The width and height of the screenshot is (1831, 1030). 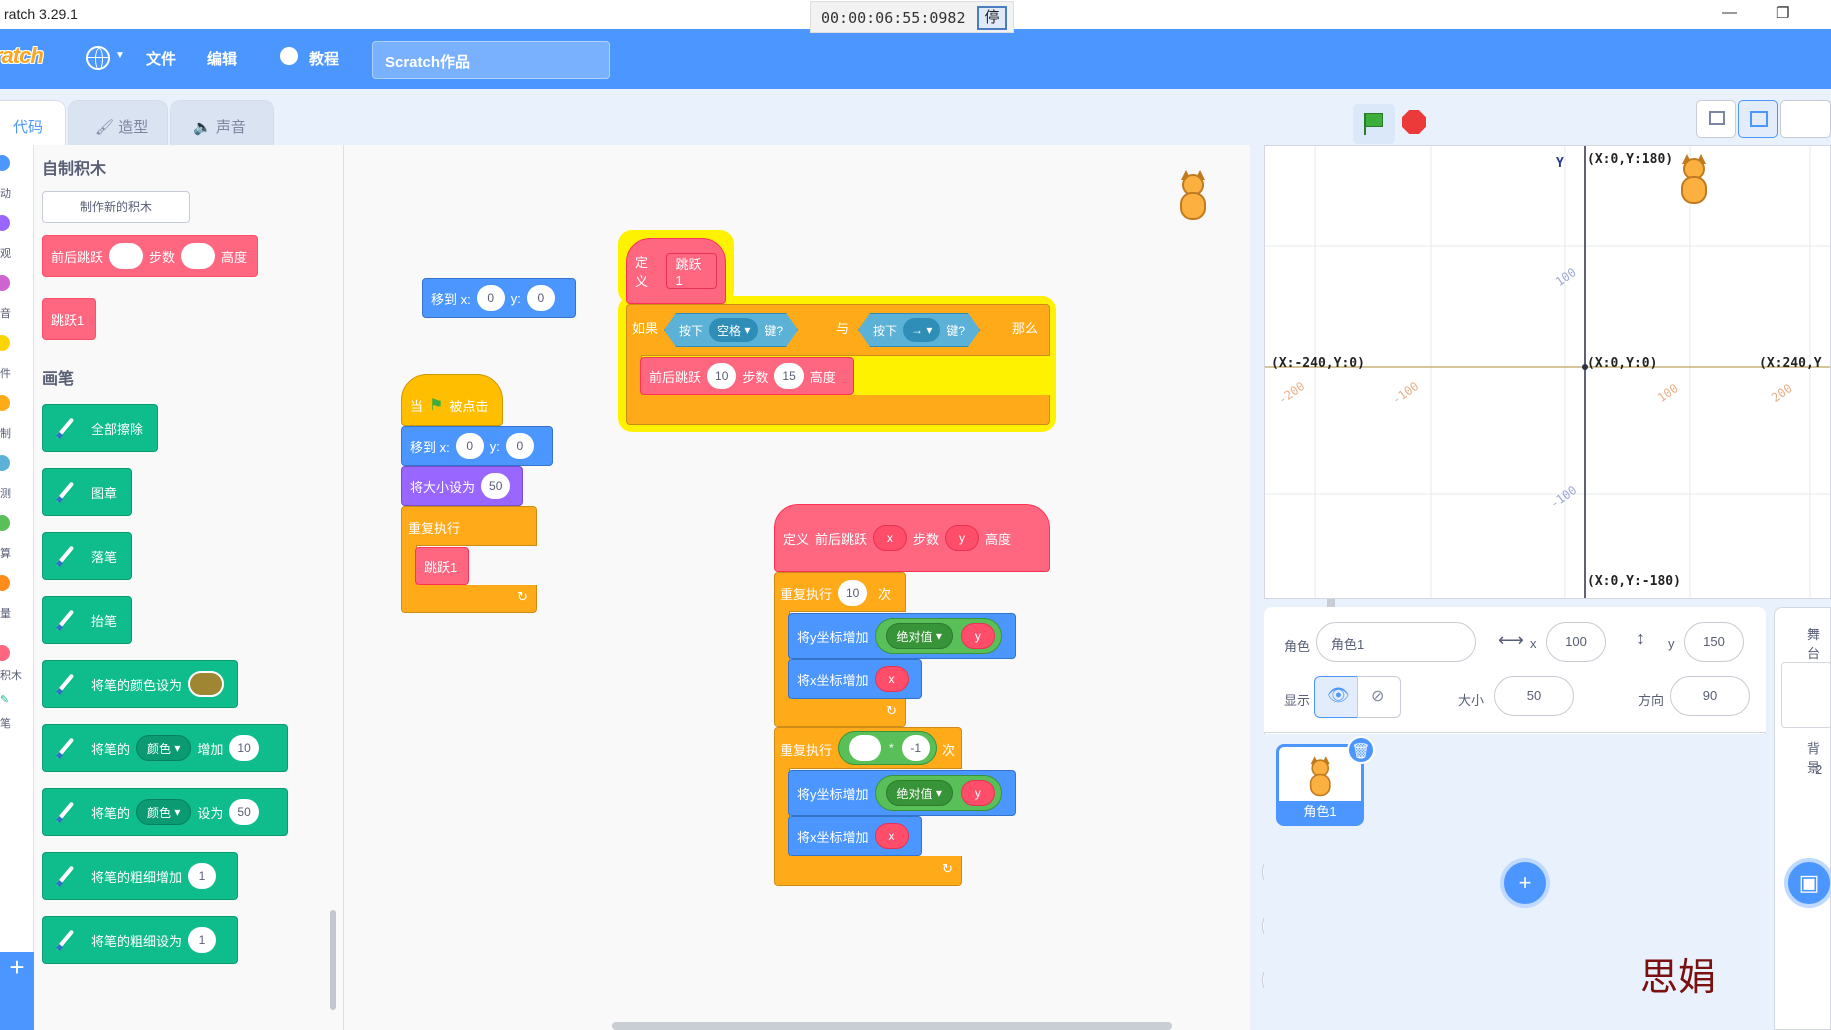 What do you see at coordinates (496, 486) in the screenshot?
I see `set-size-input: 50` at bounding box center [496, 486].